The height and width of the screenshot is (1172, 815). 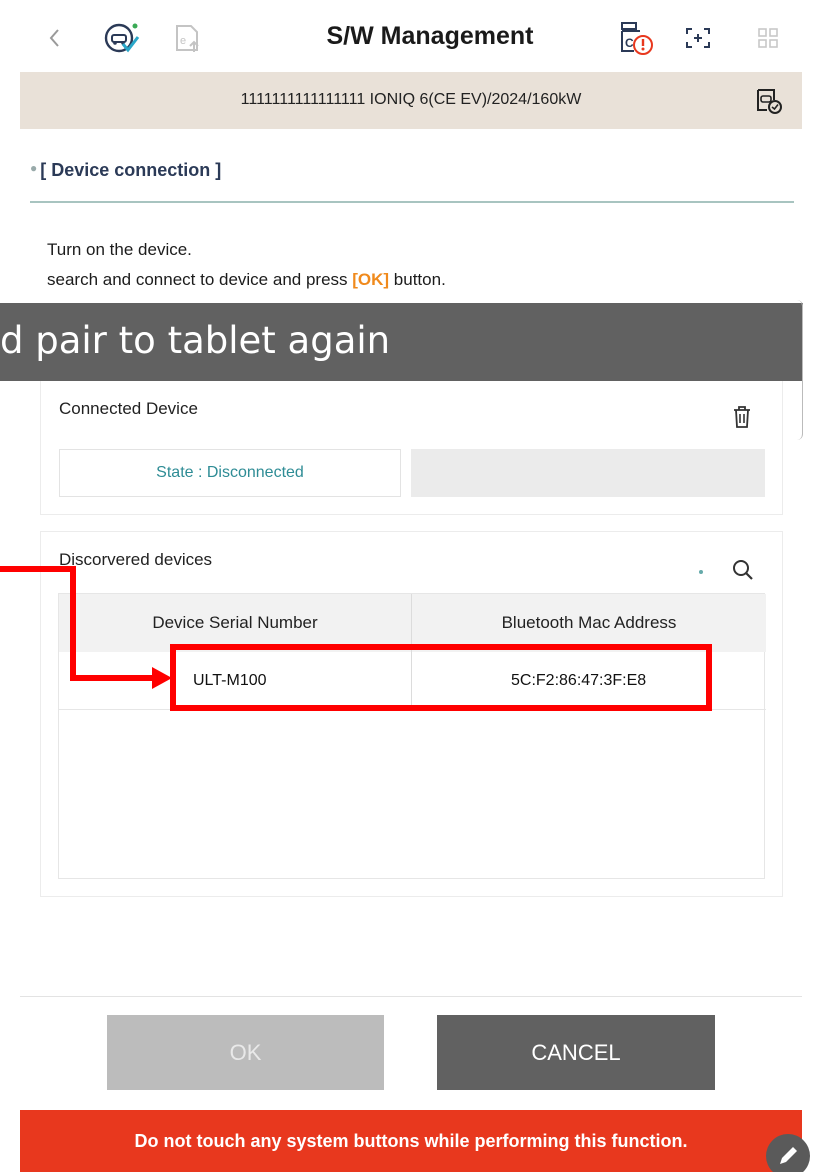 I want to click on search-icon, so click(x=743, y=572).